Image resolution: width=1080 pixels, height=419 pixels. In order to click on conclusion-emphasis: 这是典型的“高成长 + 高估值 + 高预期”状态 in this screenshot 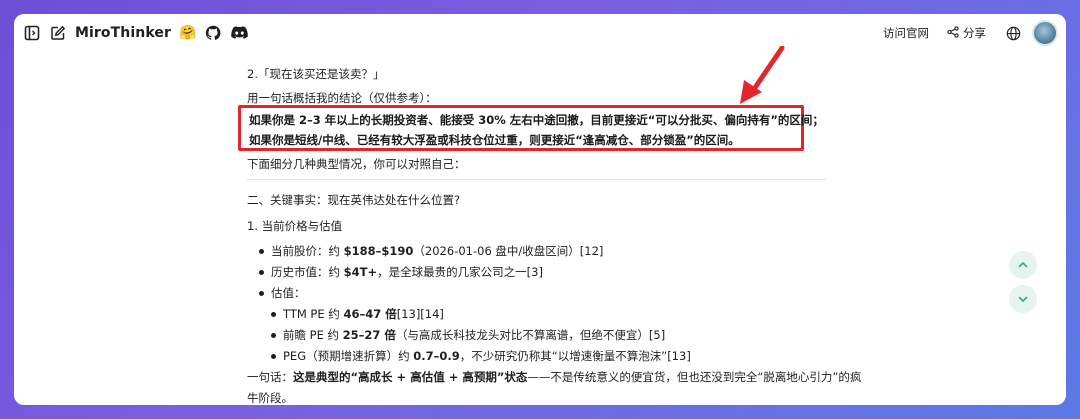, I will do `click(410, 377)`.